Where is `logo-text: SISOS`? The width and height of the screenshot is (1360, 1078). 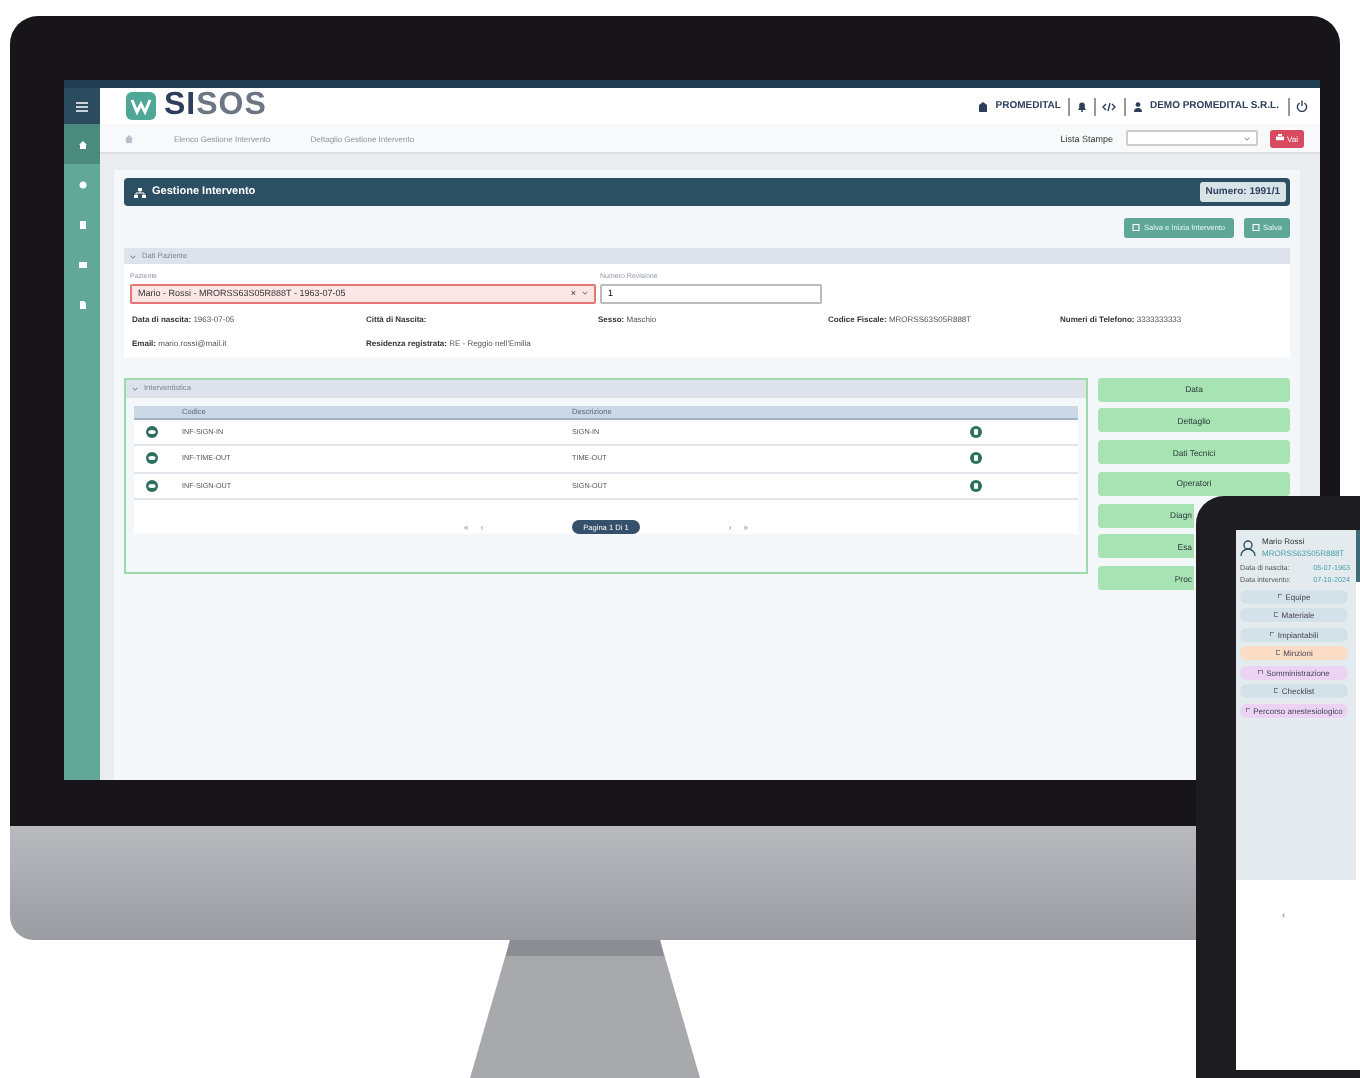
logo-text: SISOS is located at coordinates (215, 106).